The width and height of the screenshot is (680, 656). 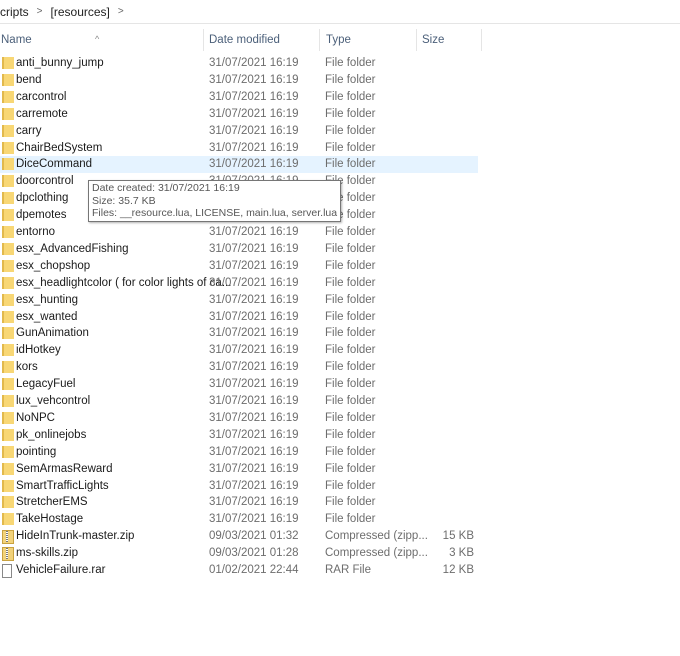 I want to click on file-name: kors, so click(x=27, y=367).